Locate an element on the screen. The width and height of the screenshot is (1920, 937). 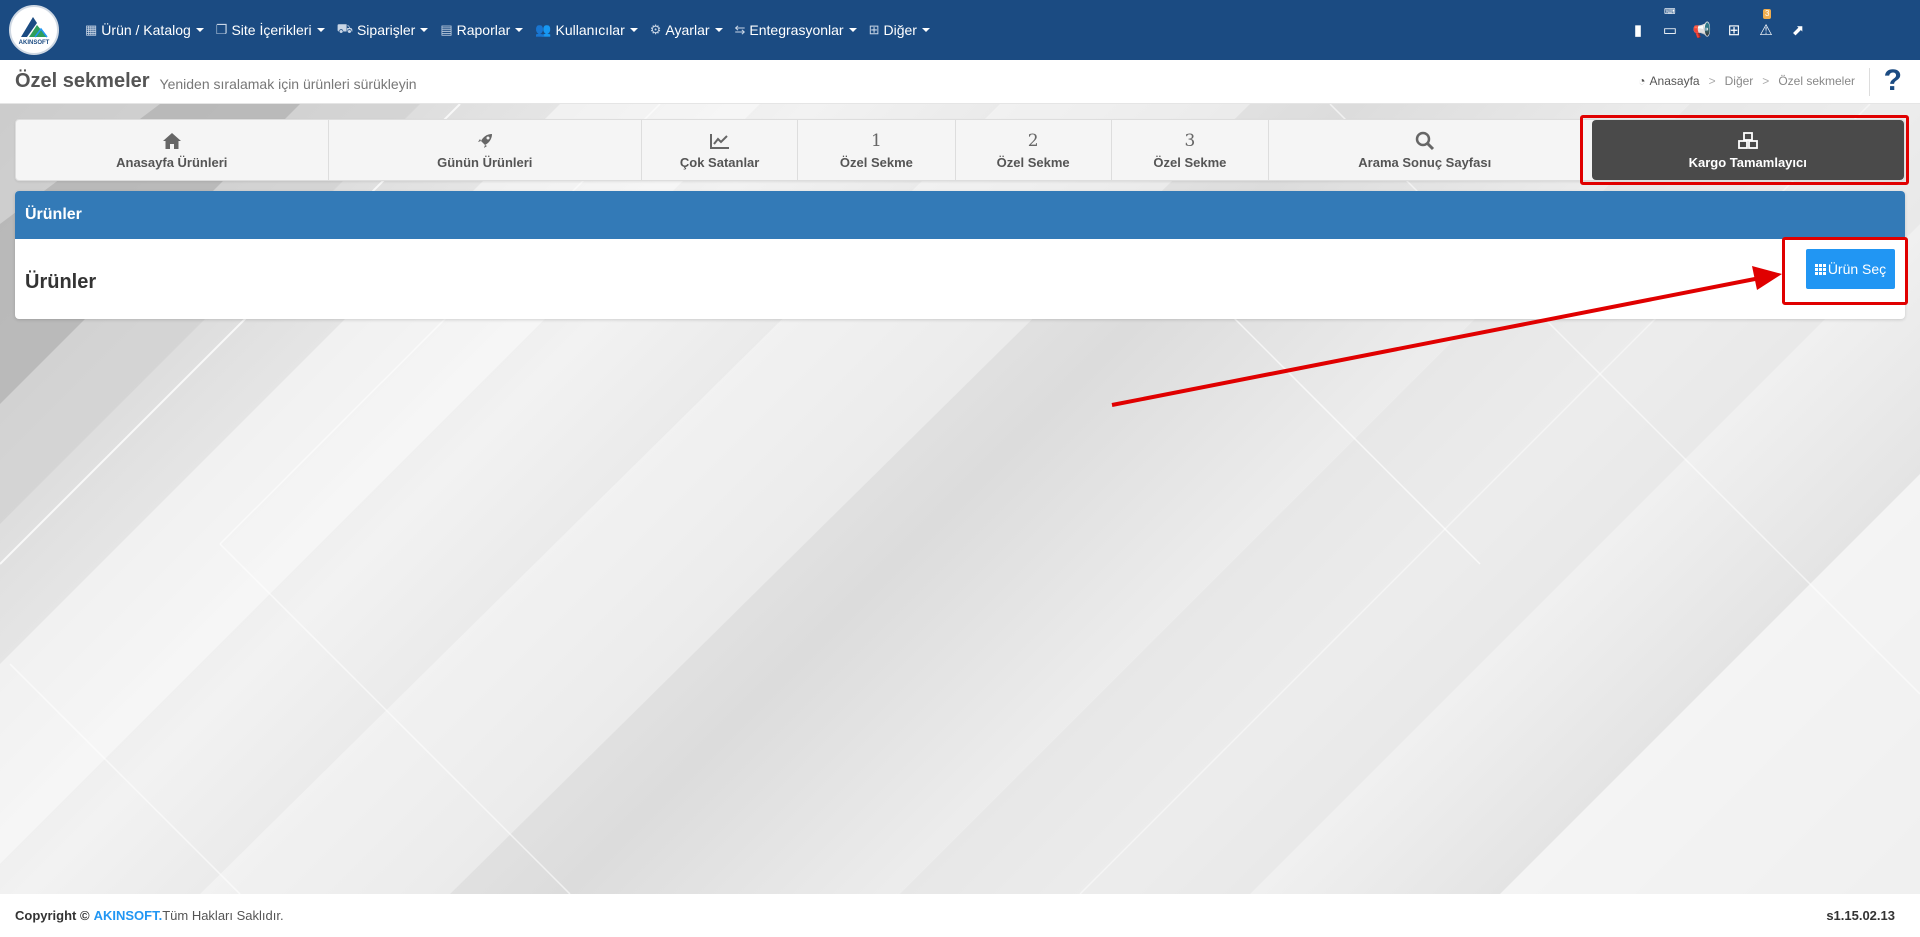
cubes-icon is located at coordinates (1747, 141).